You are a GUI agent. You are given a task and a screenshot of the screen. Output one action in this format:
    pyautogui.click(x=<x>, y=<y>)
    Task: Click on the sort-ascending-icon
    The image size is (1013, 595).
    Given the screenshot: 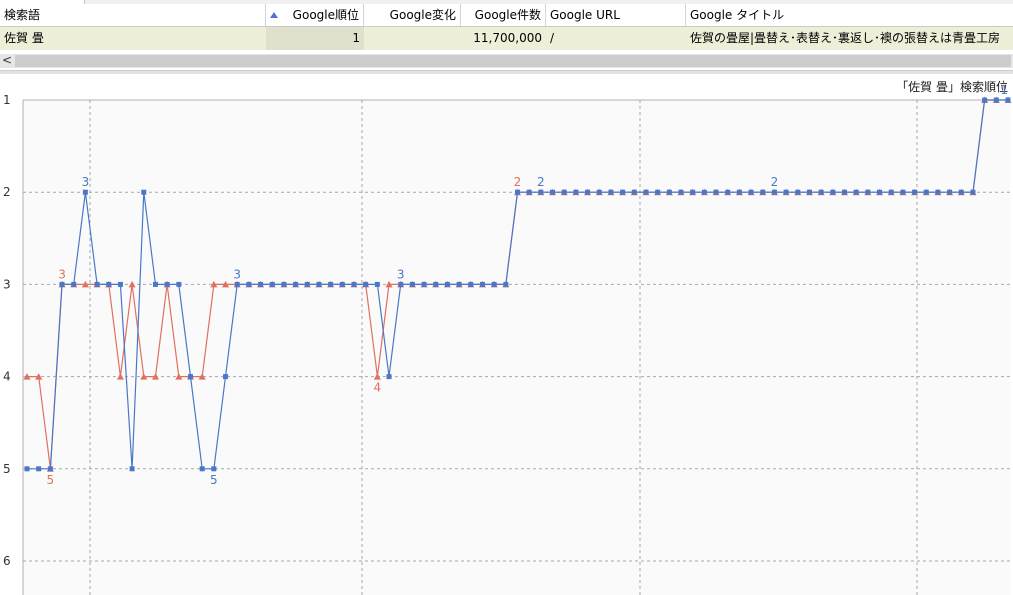 What is the action you would take?
    pyautogui.click(x=274, y=15)
    